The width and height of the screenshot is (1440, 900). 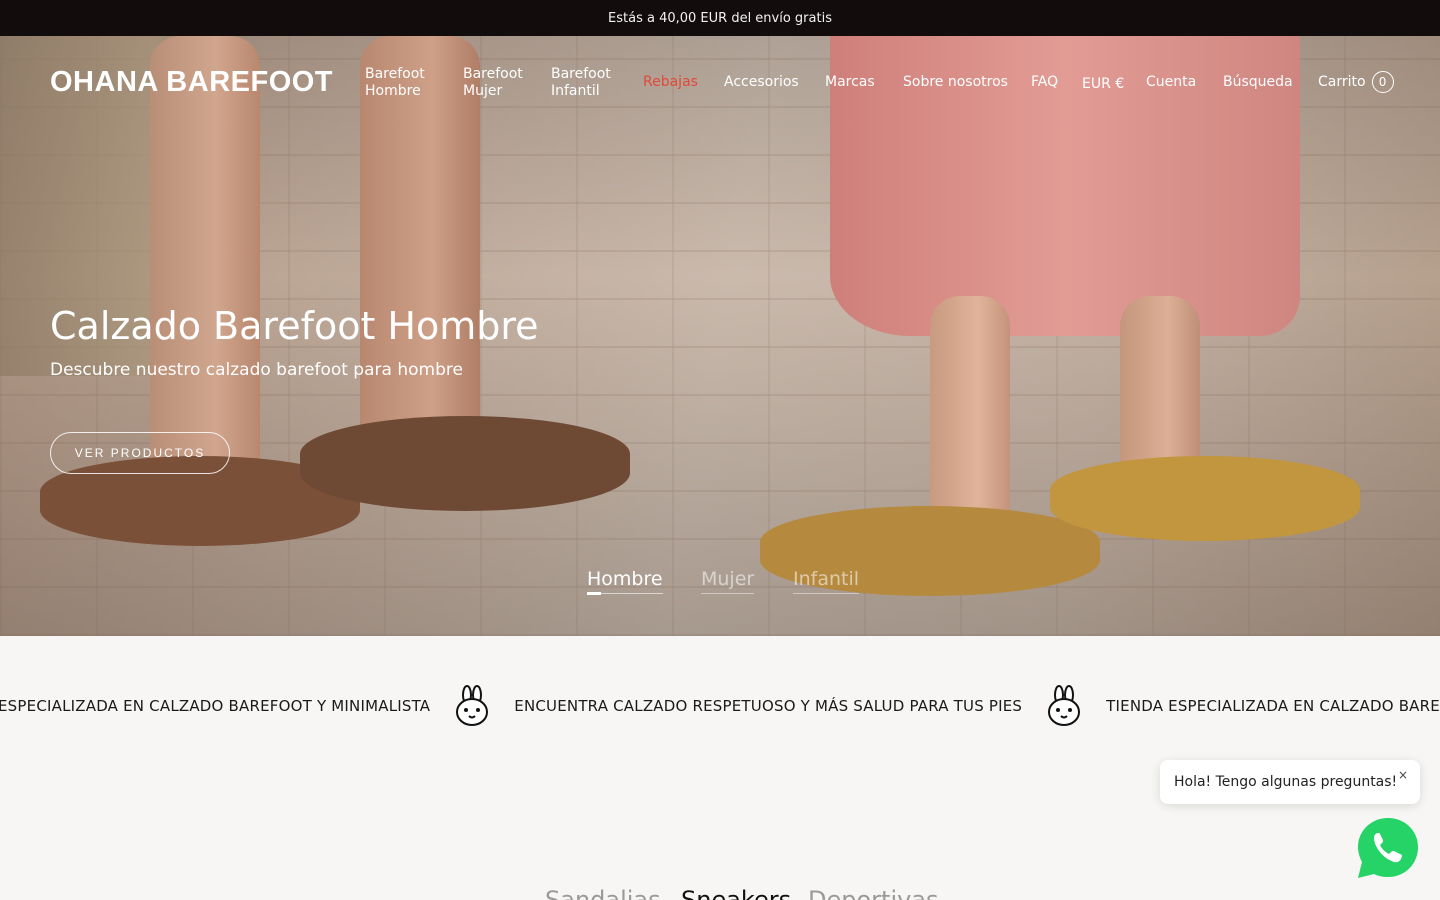 I want to click on hero-tab-hombre: Hombre, so click(x=625, y=581).